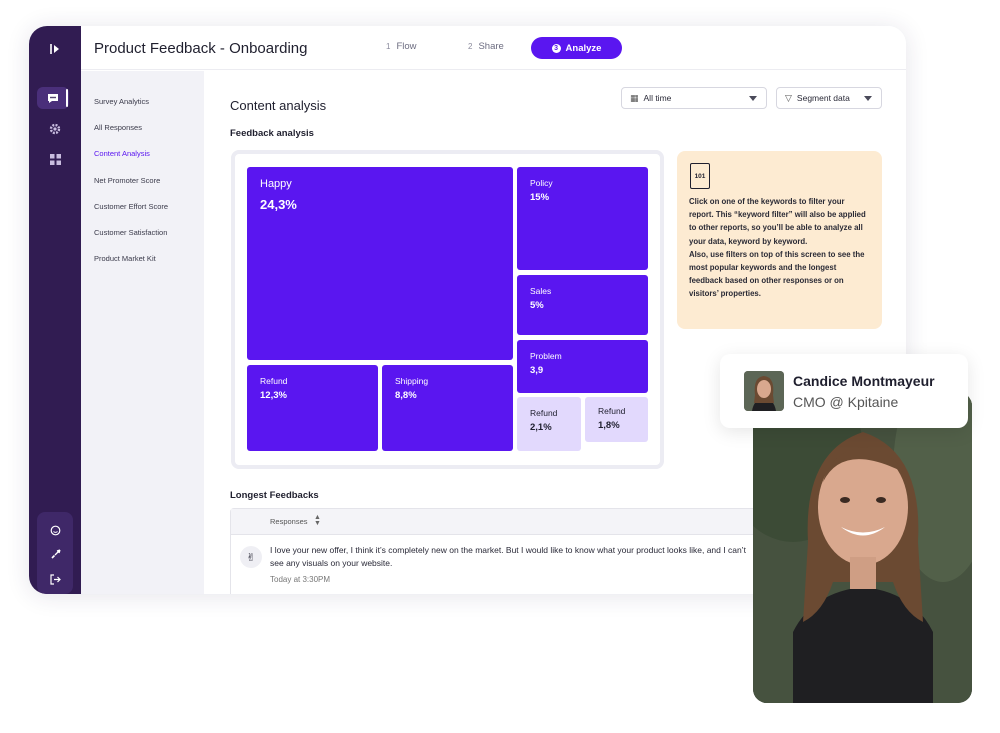 The width and height of the screenshot is (1000, 733). Describe the element at coordinates (491, 46) in the screenshot. I see `step-label: Share` at that location.